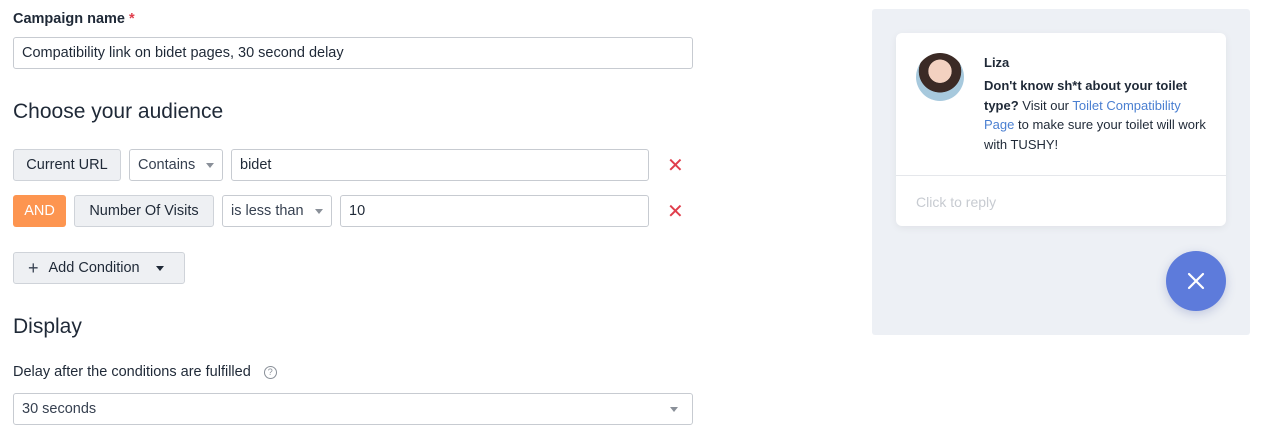  I want to click on delay-label-text: Delay after the conditions are fulfilled, so click(132, 372).